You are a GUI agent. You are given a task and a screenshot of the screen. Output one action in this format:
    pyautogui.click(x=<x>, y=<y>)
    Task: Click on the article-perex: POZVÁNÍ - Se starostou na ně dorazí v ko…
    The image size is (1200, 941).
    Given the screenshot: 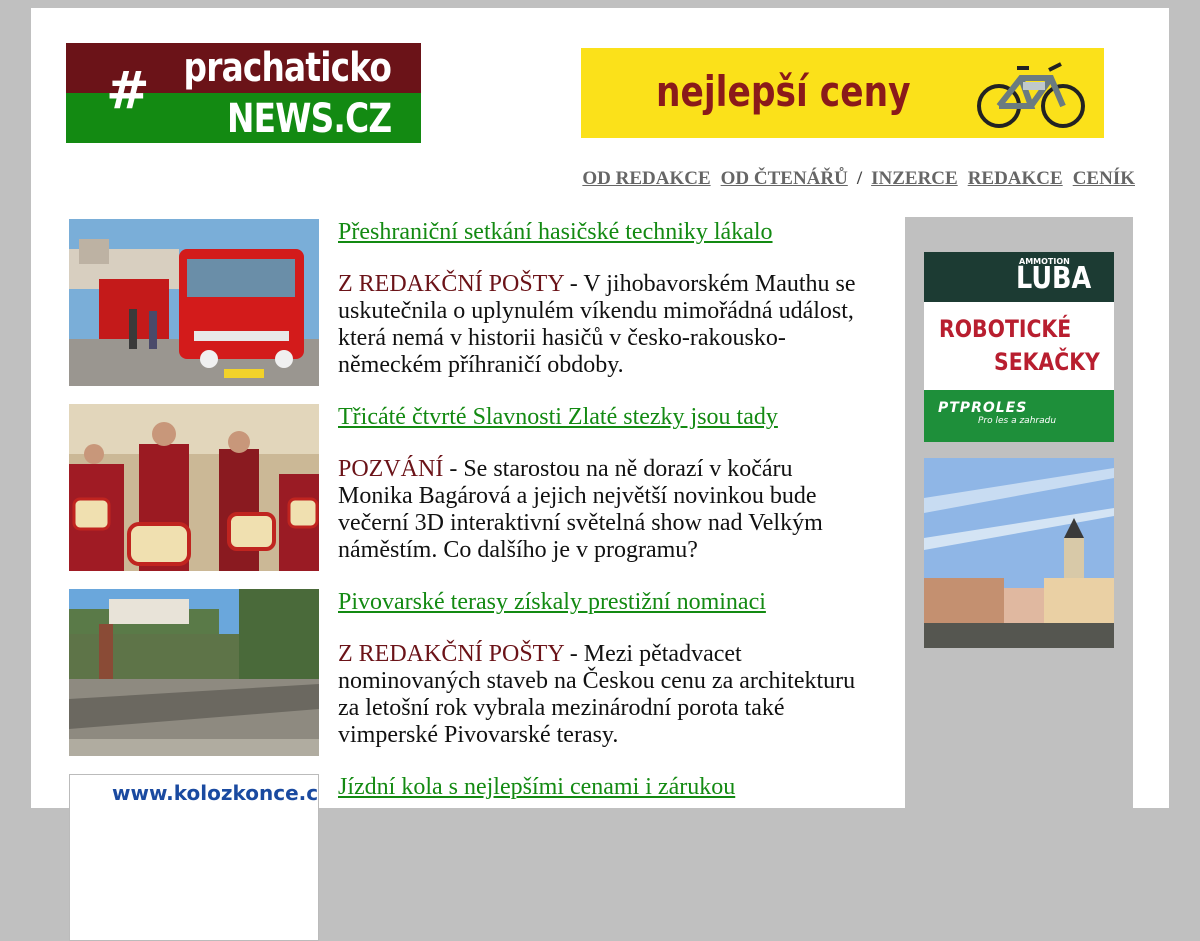 What is the action you would take?
    pyautogui.click(x=600, y=510)
    